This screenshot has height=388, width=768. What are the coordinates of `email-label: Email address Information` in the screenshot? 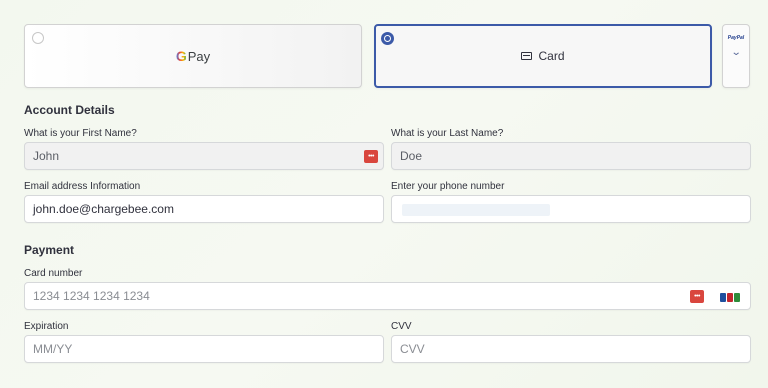 It's located at (82, 186).